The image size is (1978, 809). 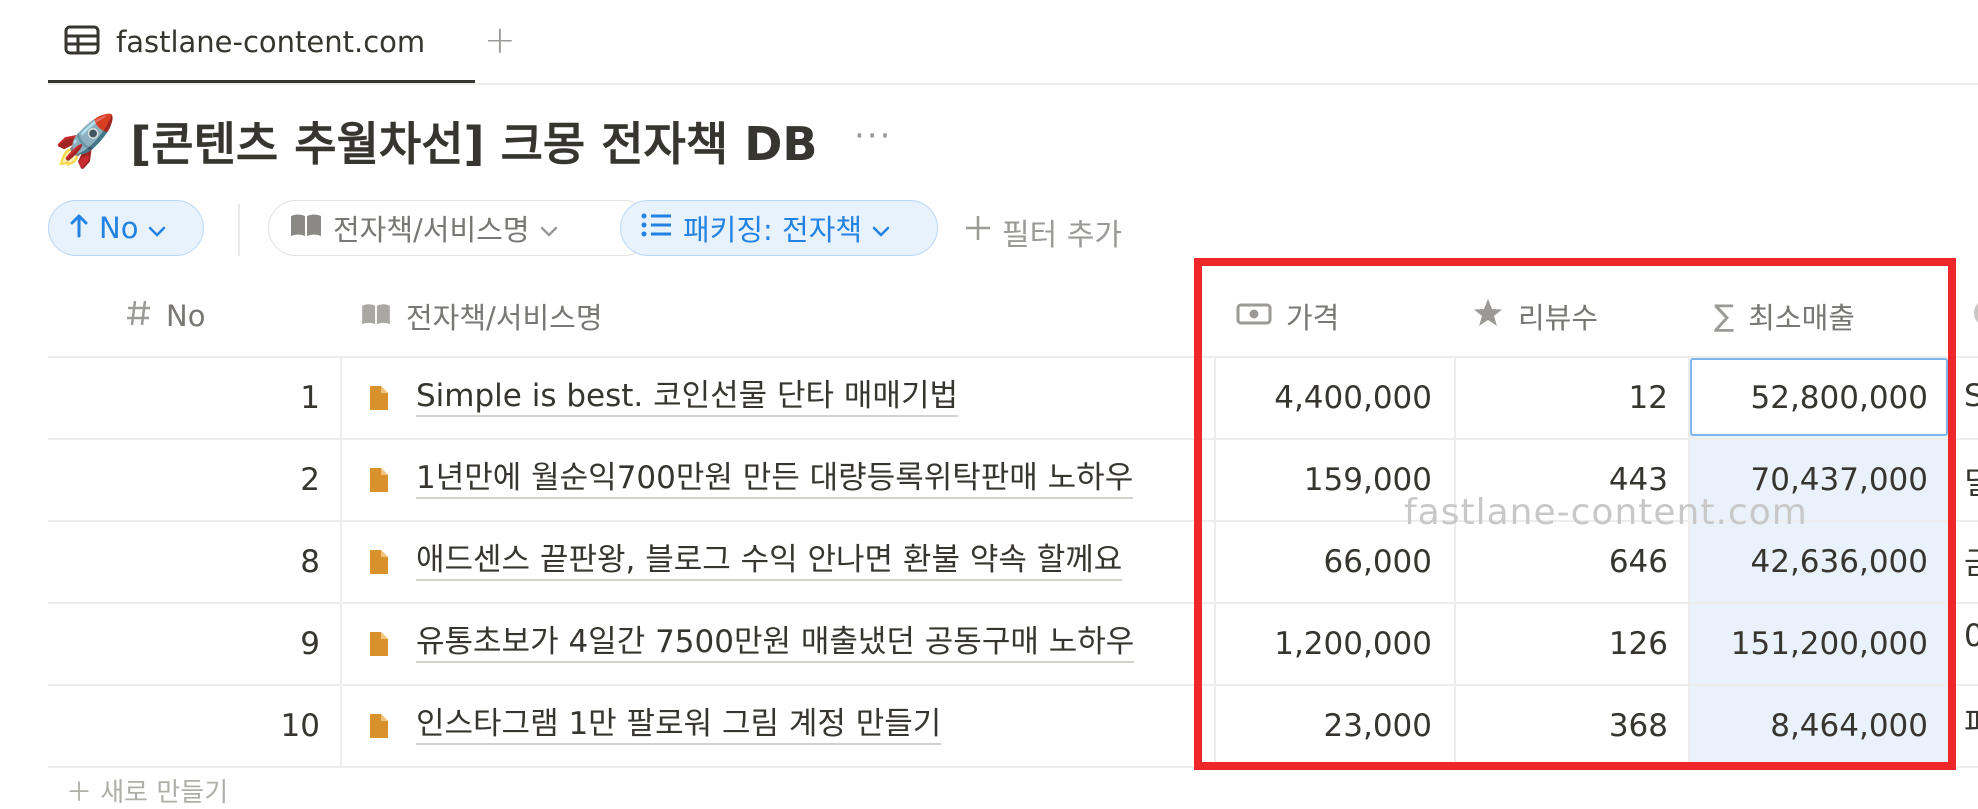 I want to click on tab-divider, so click(x=1013, y=84).